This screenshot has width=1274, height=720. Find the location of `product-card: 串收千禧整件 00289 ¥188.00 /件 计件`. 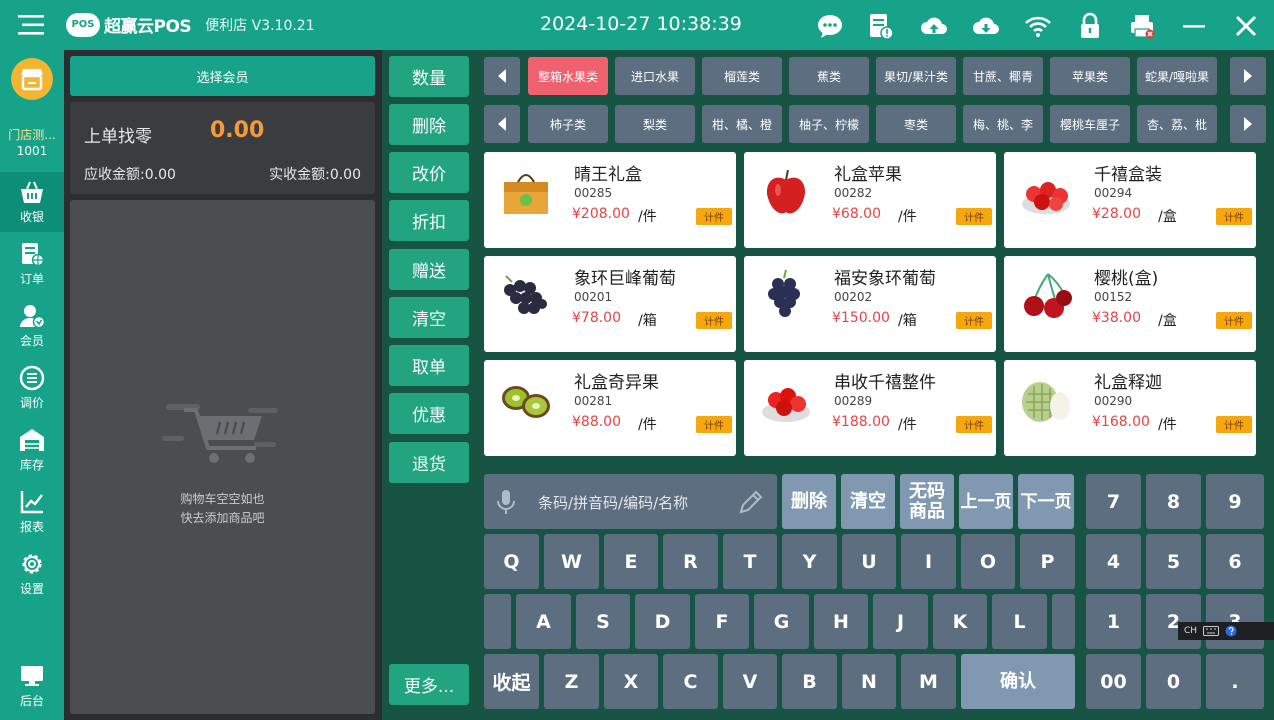

product-card: 串收千禧整件 00289 ¥188.00 /件 计件 is located at coordinates (870, 408).